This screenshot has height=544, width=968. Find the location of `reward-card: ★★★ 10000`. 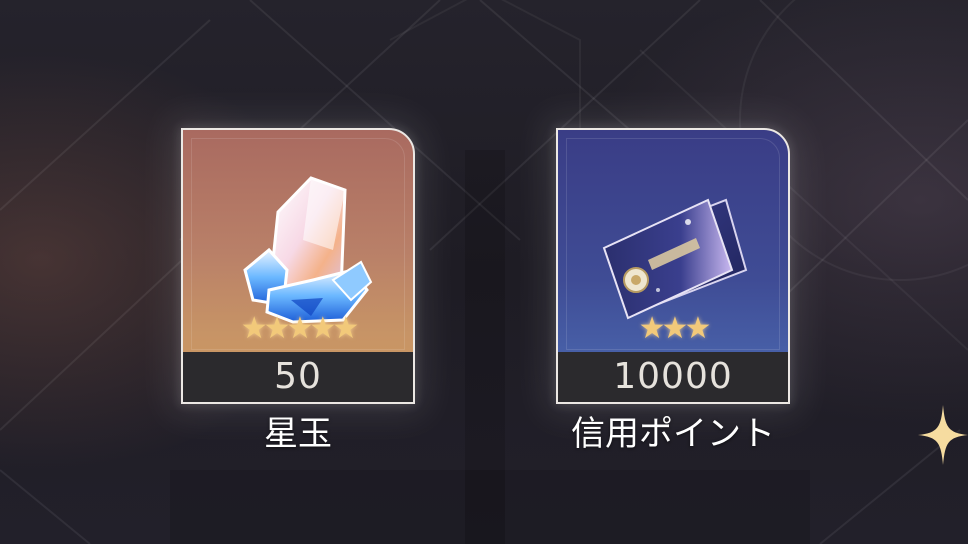

reward-card: ★★★ 10000 is located at coordinates (673, 266).